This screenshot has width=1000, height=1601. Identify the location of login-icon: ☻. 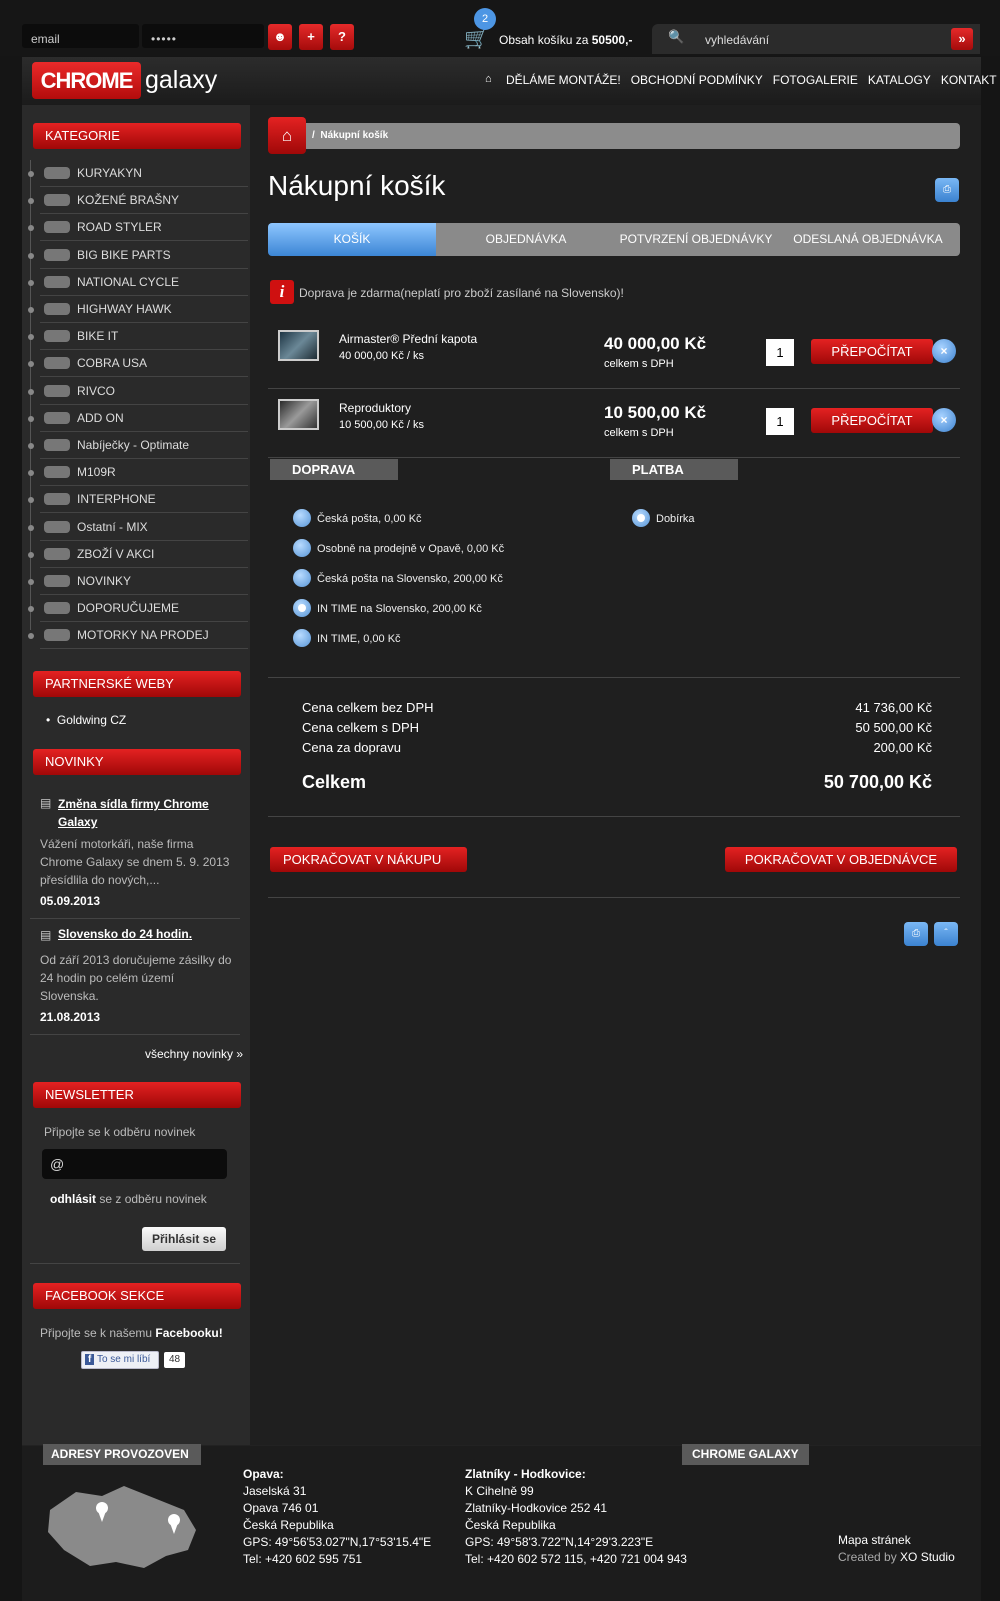
(280, 37).